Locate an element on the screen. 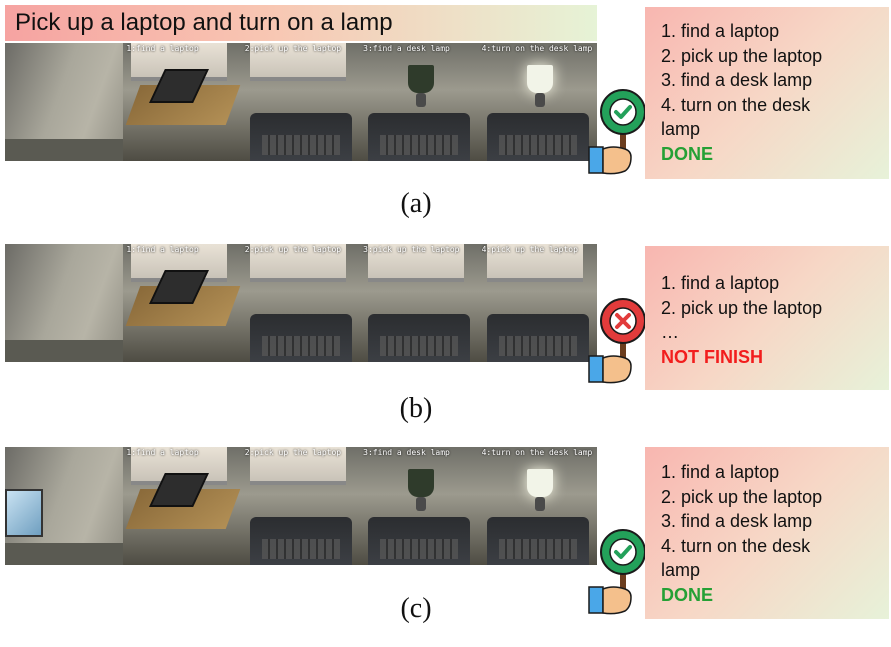 This screenshot has height=647, width=891. caption-c: (c) is located at coordinates (416, 608).